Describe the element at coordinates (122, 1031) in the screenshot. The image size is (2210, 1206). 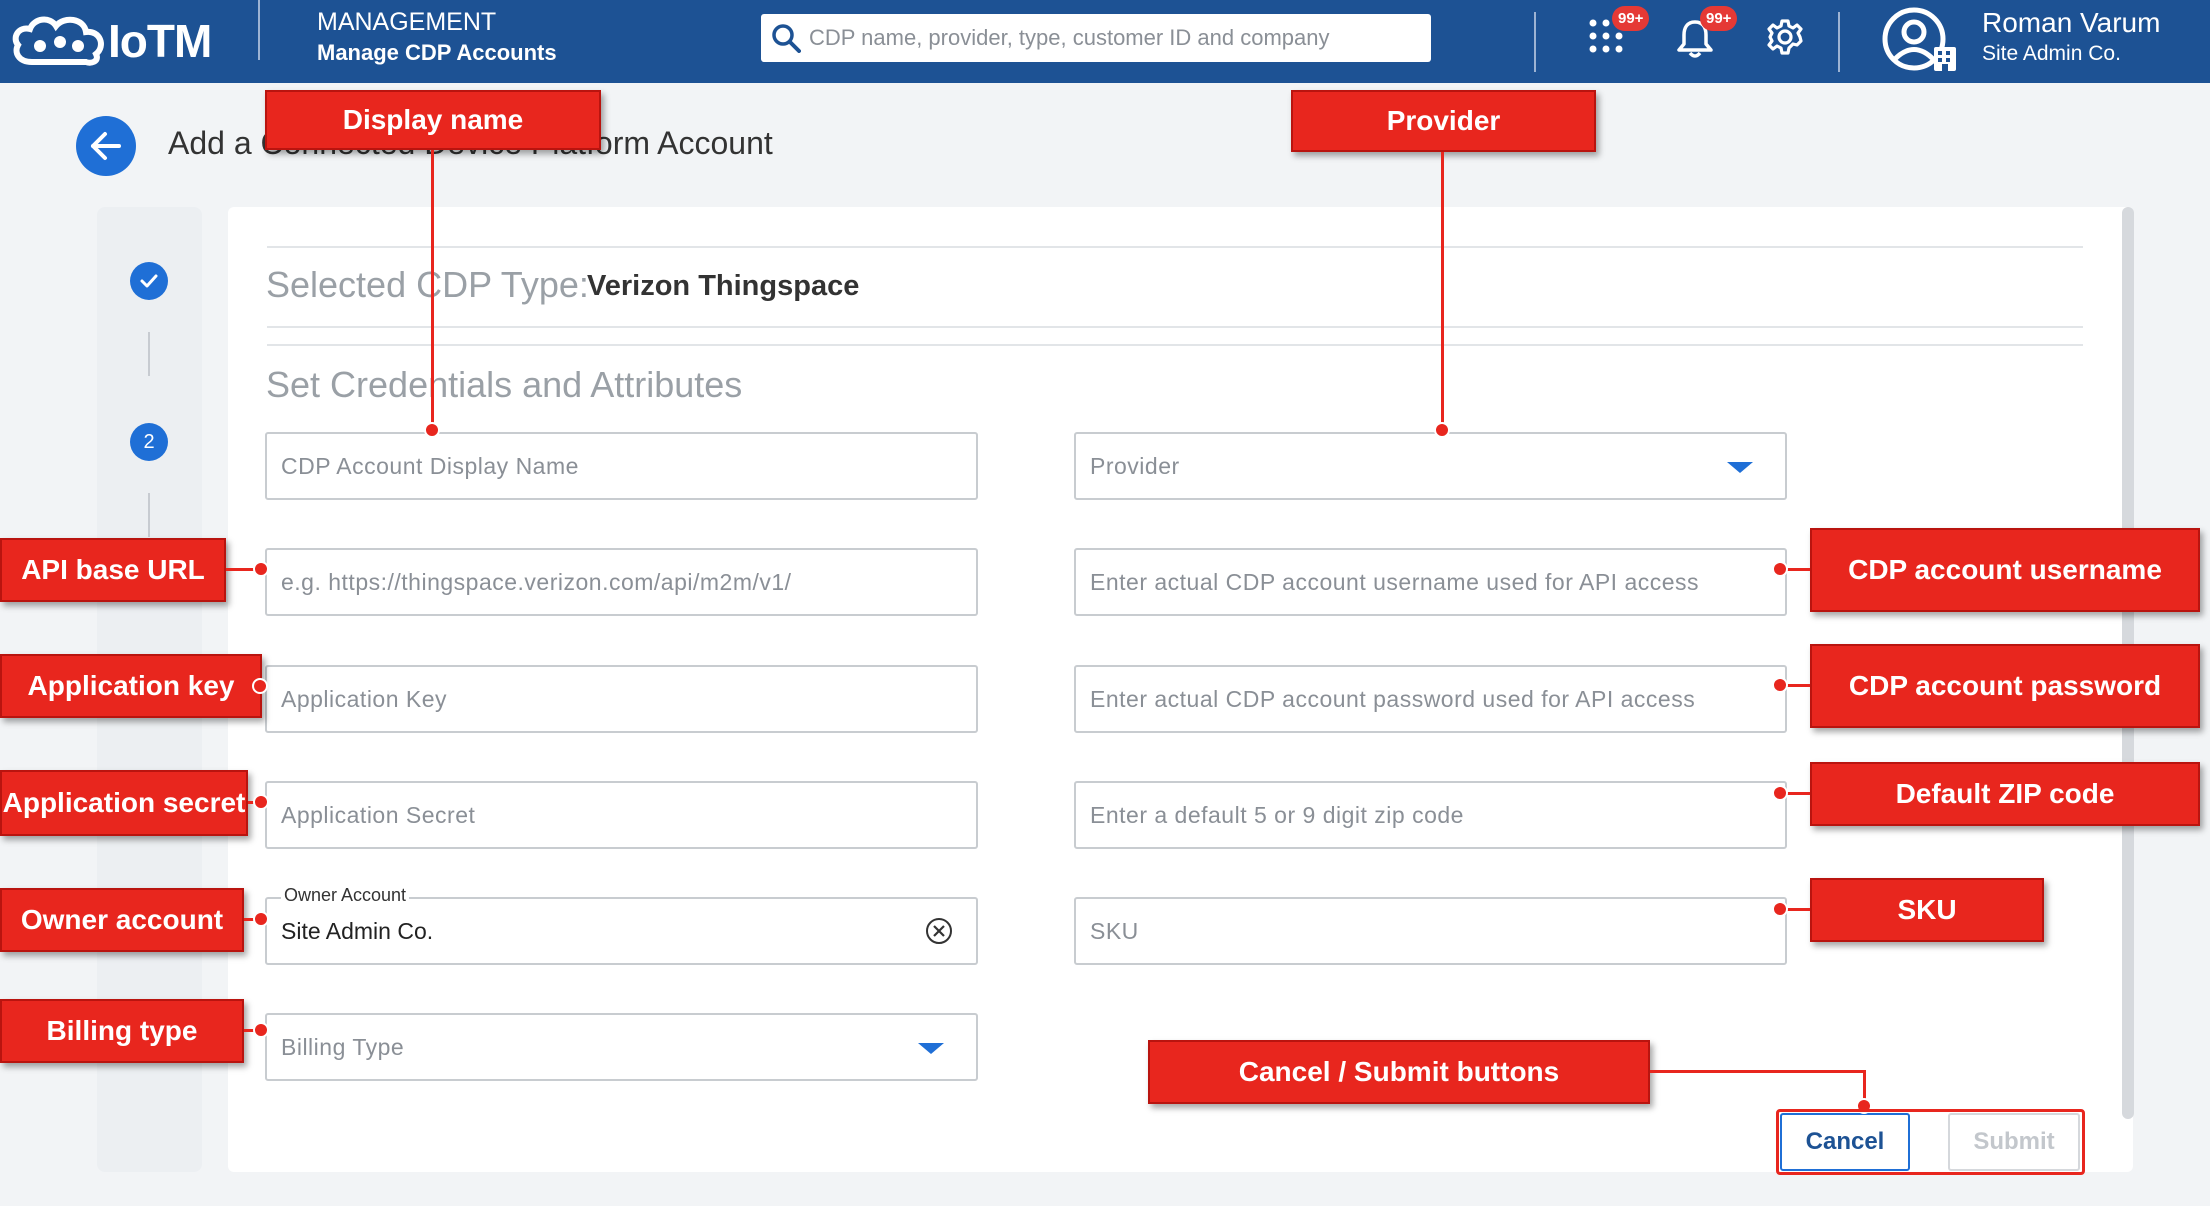
I see `callout-billing-type: Billing type` at that location.